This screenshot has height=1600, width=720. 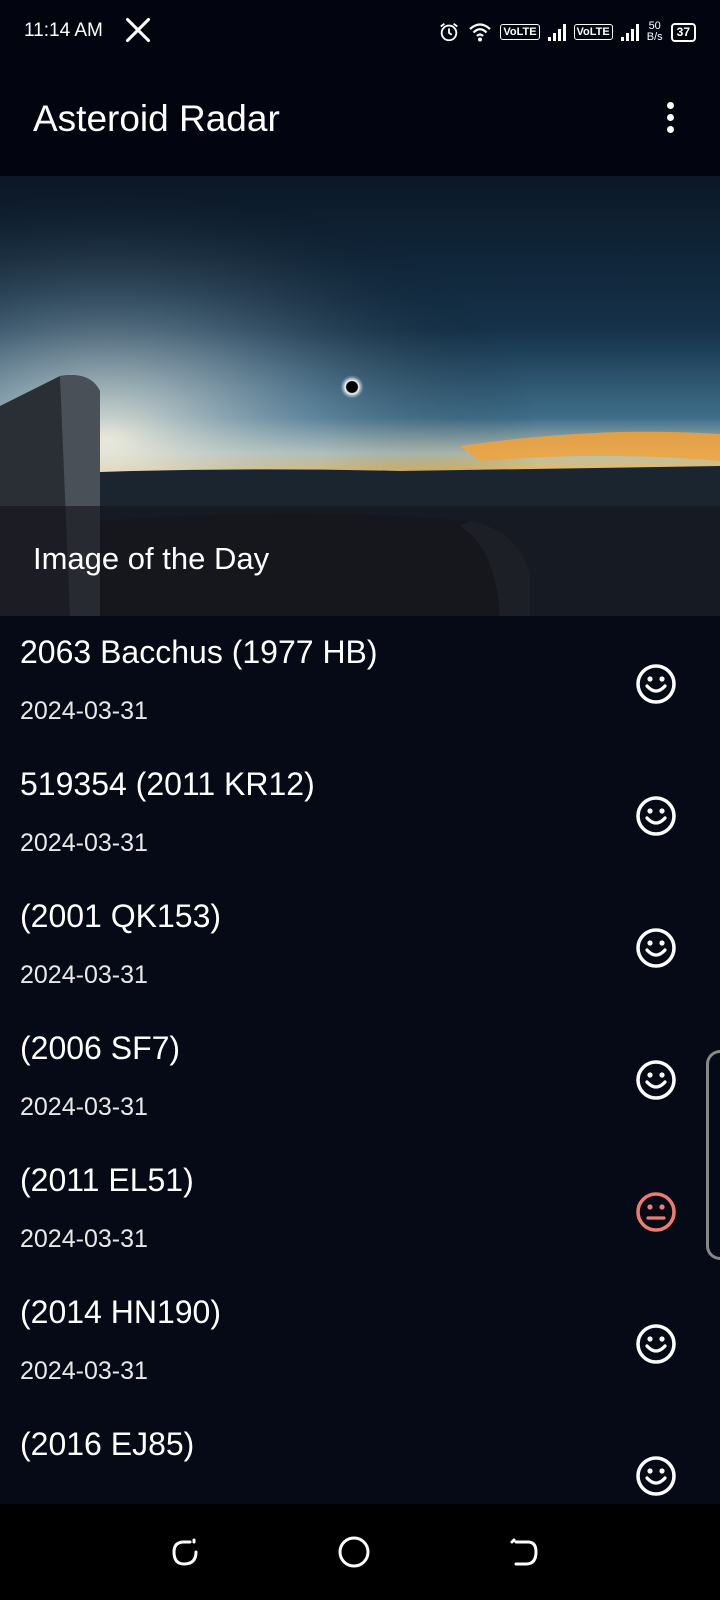 I want to click on status-time: 11:14 AM, so click(x=63, y=30).